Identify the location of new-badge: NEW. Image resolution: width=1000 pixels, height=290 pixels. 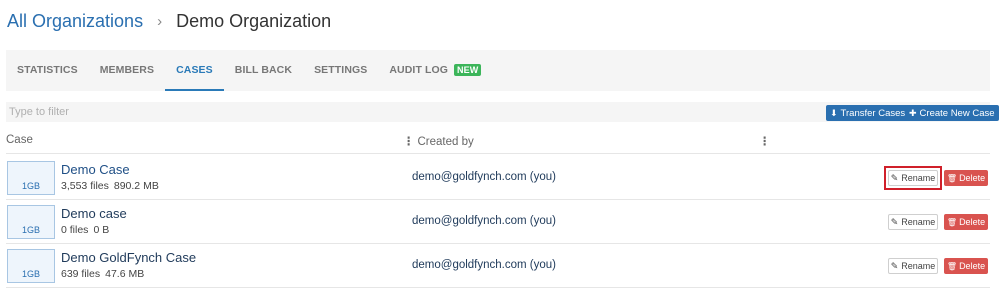
(468, 69).